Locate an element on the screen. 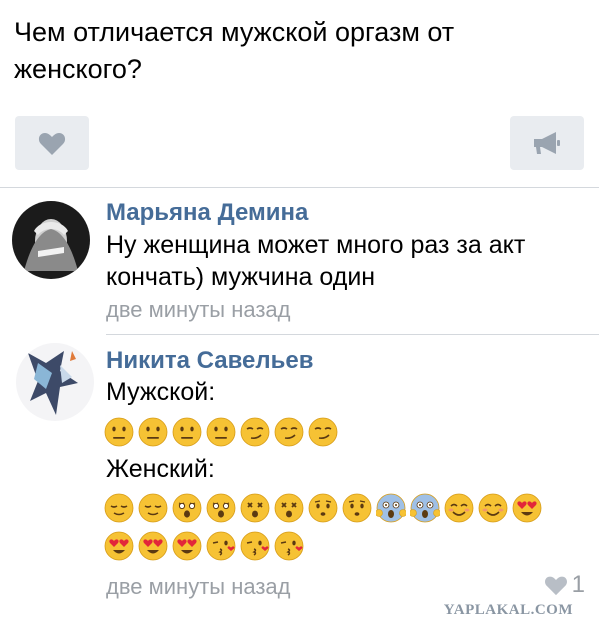 Image resolution: width=599 pixels, height=641 pixels. like-button is located at coordinates (52, 143).